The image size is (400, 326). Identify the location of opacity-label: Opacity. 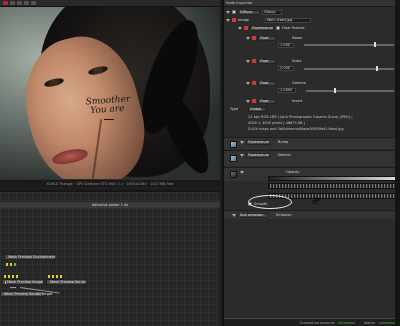
(293, 172).